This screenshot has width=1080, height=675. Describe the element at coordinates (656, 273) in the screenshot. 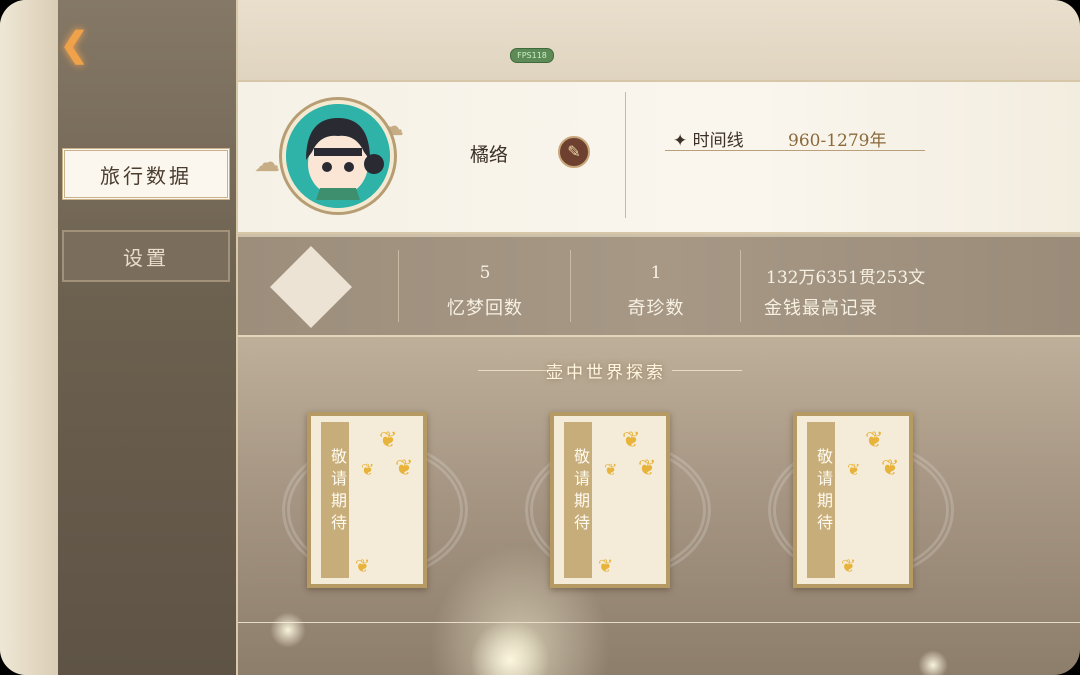

I see `stat-value-treasure-count: 1` at that location.